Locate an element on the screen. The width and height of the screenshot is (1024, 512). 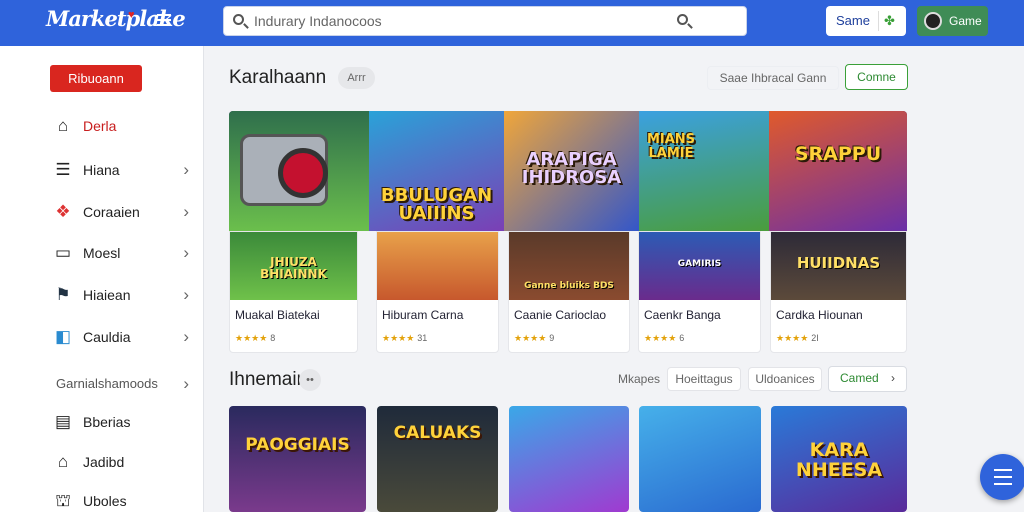
sidebar-item-hiana: ☰ Hiana › is located at coordinates (122, 170).